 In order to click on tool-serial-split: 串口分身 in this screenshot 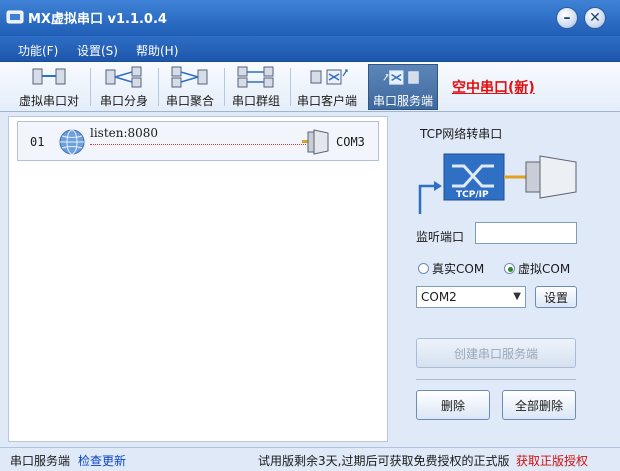, I will do `click(124, 87)`.